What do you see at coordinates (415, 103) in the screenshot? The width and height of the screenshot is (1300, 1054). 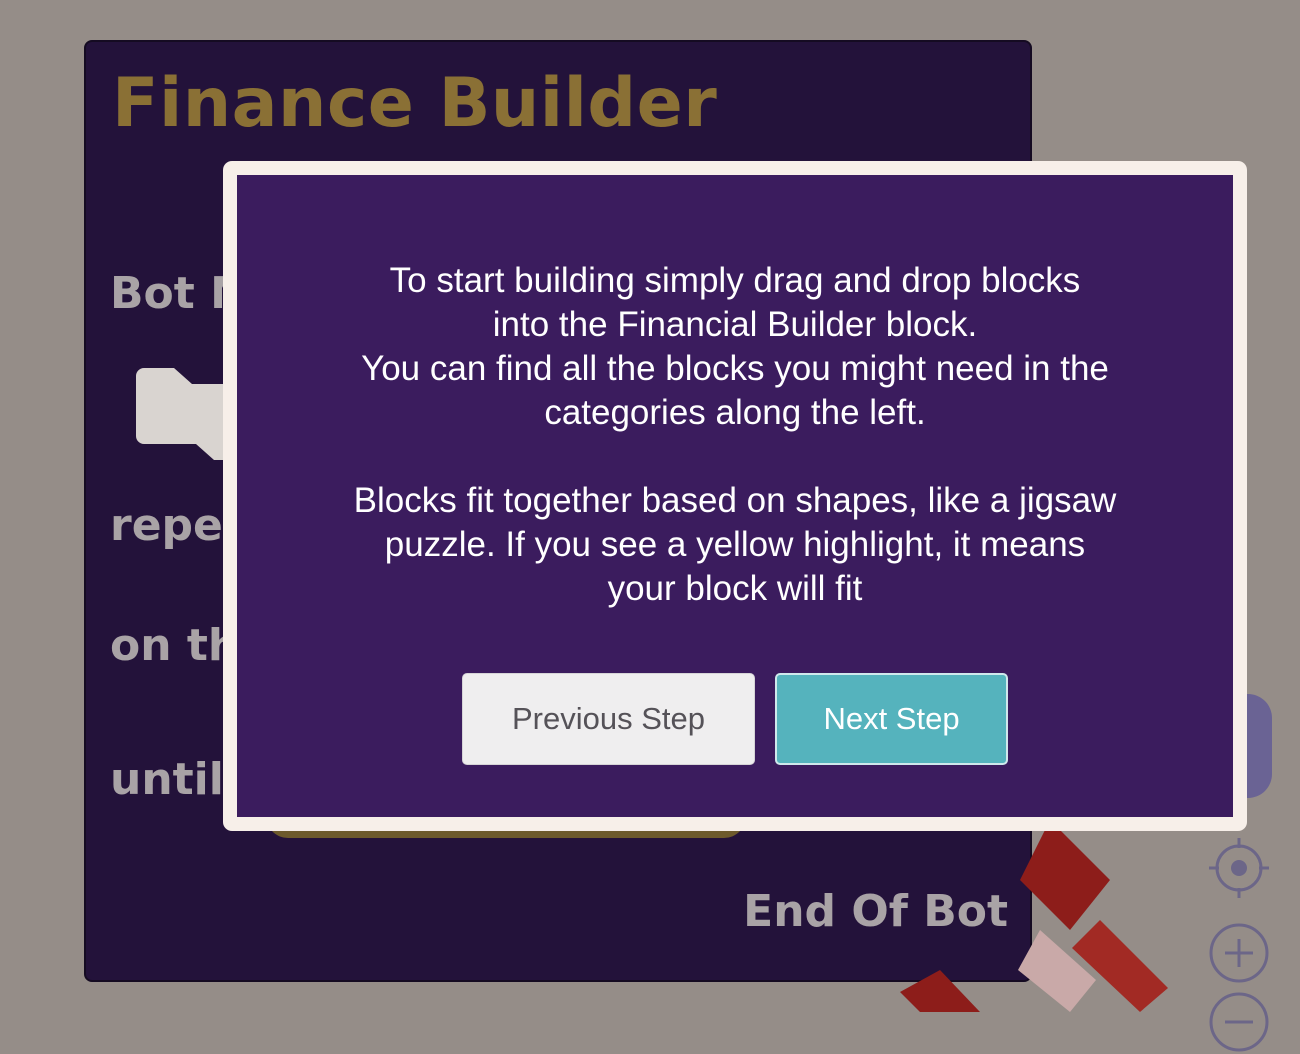 I see `builder-title: Finance Builder` at bounding box center [415, 103].